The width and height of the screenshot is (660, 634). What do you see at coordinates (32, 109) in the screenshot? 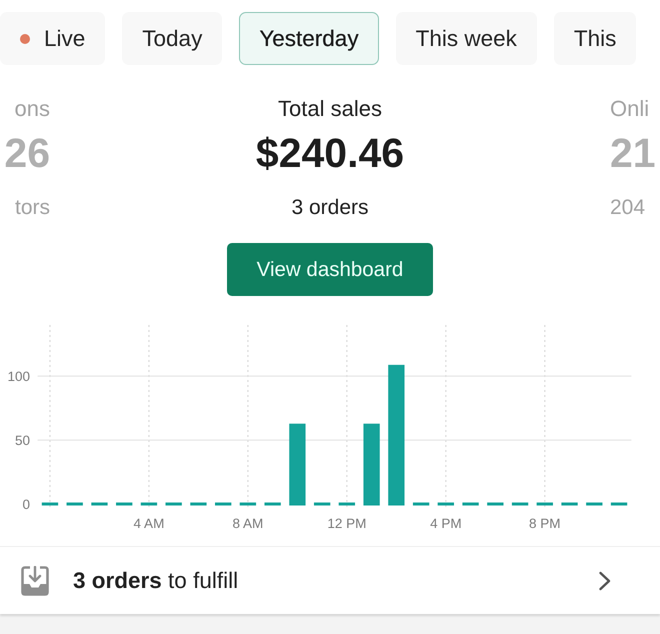
I see `metric-label: ons` at bounding box center [32, 109].